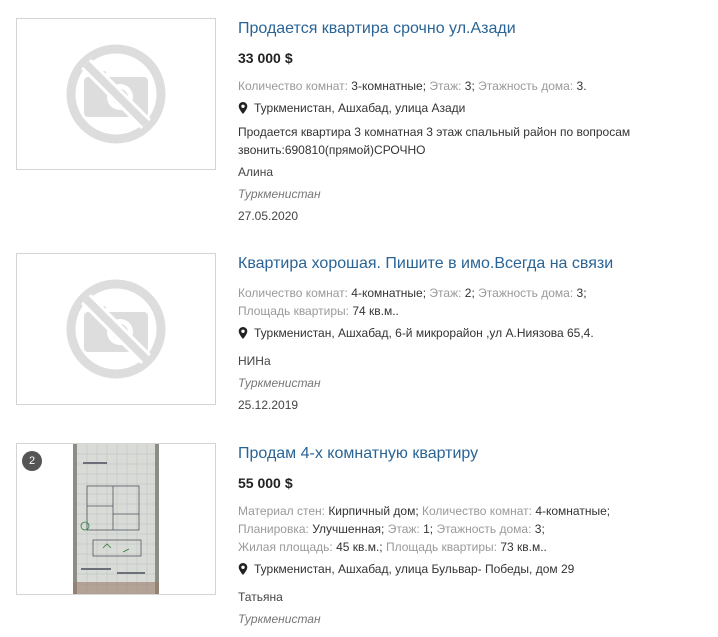 The width and height of the screenshot is (718, 637). I want to click on param-key: Материал стен:, so click(281, 511).